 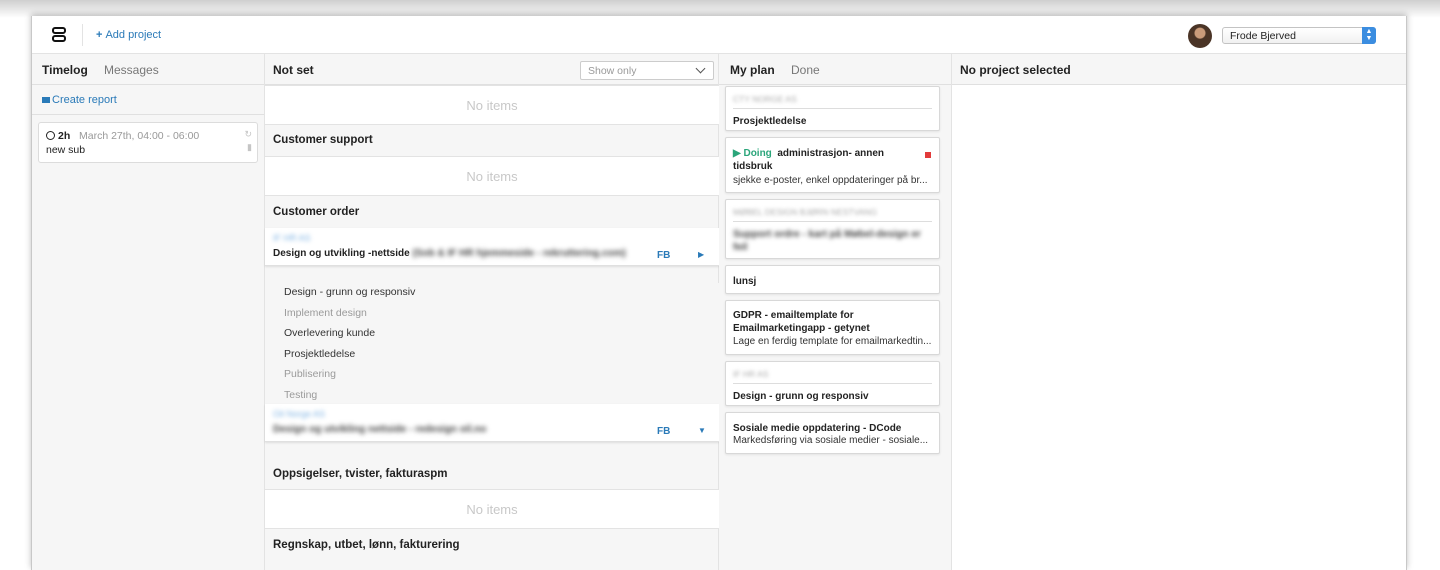 I want to click on card-title: Prosjektledelse, so click(x=770, y=121).